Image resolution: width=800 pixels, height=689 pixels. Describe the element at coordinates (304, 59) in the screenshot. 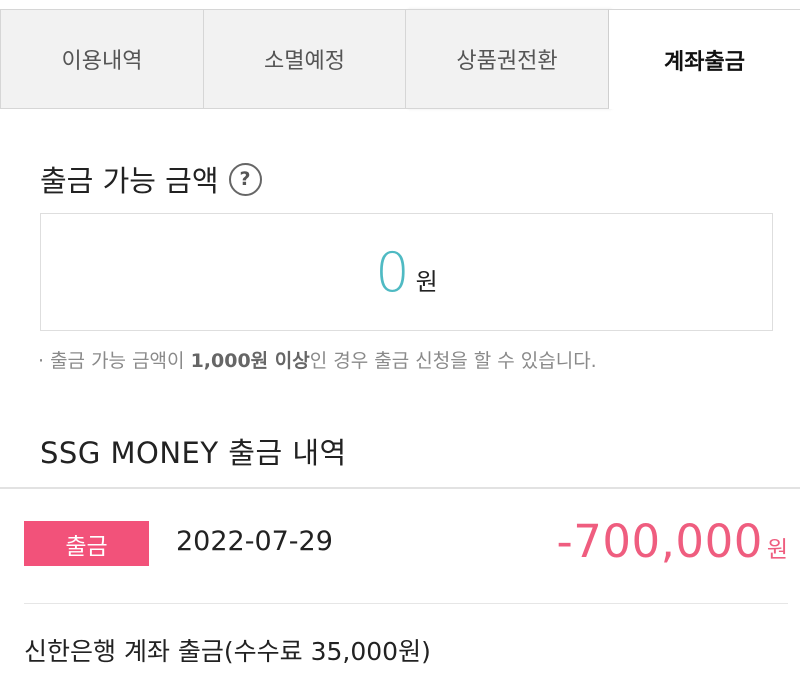

I see `tab-expiring: 소멸예정` at that location.